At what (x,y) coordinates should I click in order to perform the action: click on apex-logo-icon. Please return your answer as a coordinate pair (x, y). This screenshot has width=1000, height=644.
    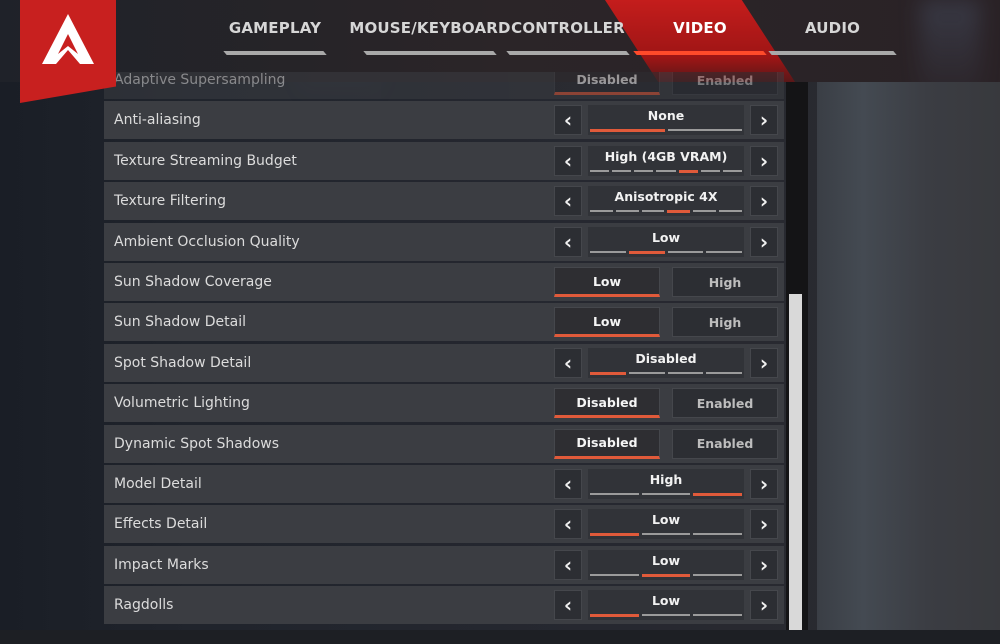
    Looking at the image, I should click on (68, 39).